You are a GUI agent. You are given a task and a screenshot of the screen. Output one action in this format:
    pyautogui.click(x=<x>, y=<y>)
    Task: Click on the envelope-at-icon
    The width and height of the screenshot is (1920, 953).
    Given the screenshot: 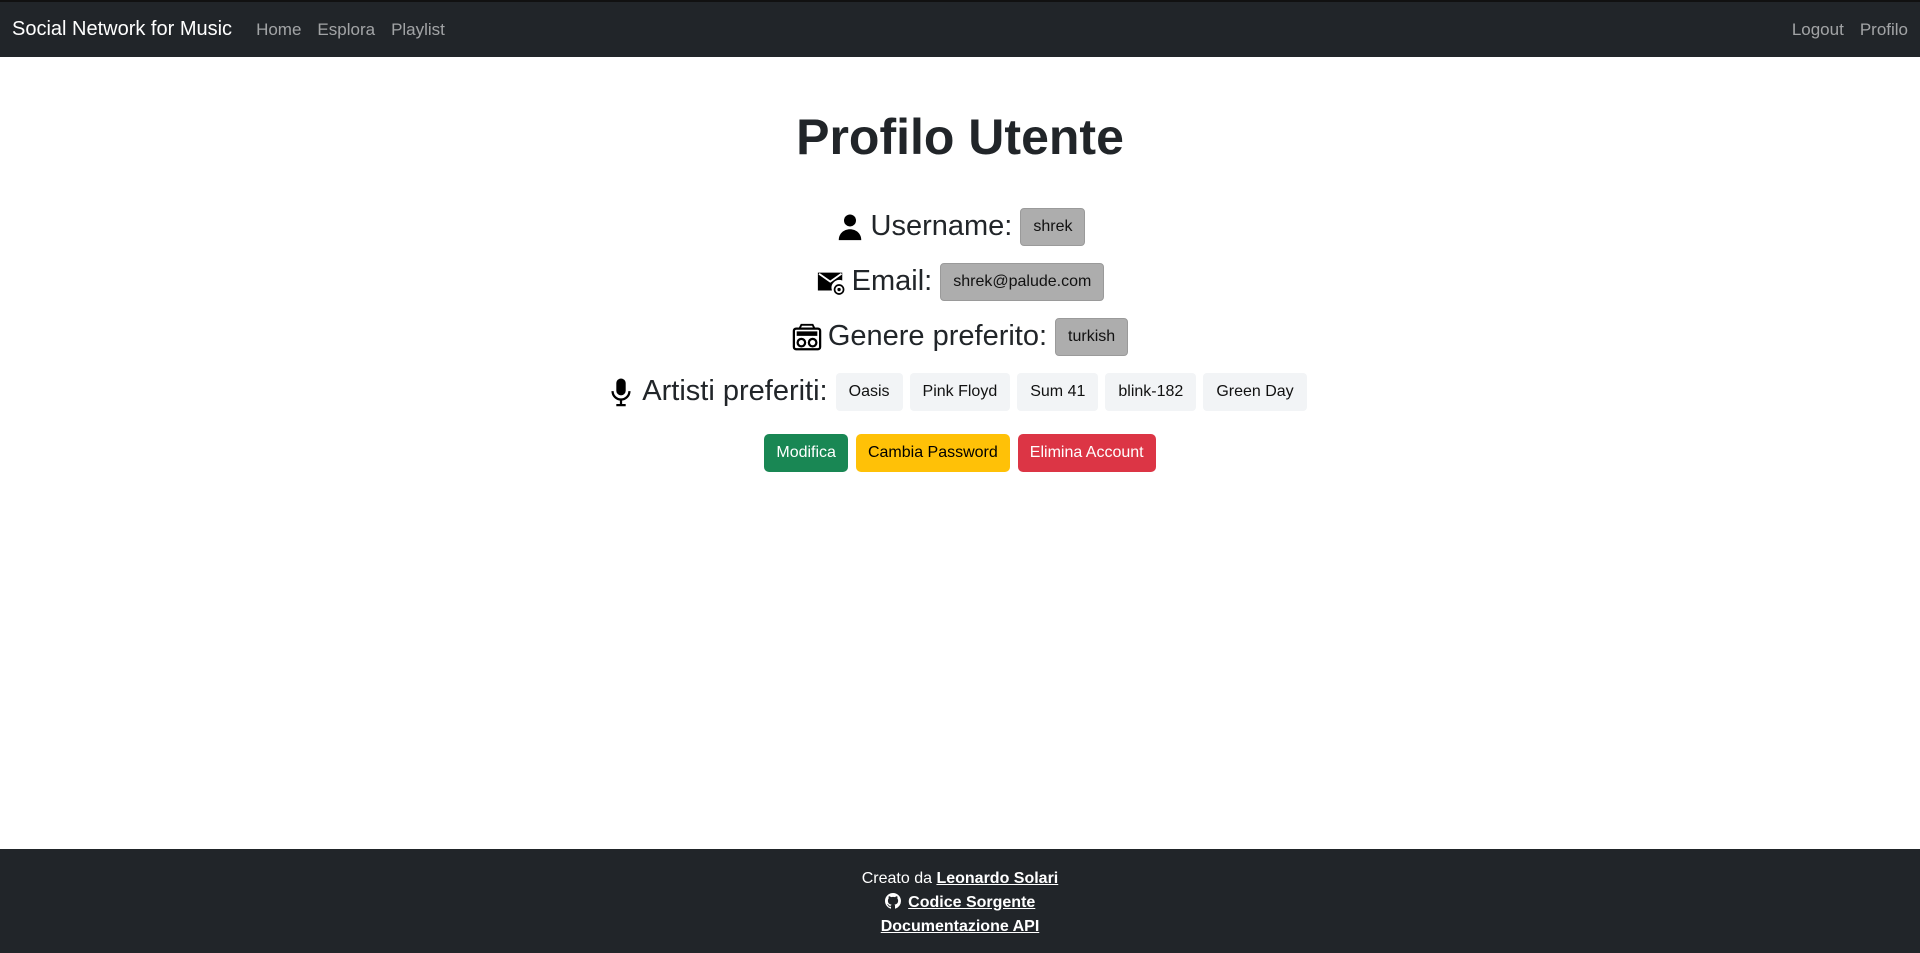 What is the action you would take?
    pyautogui.click(x=831, y=282)
    